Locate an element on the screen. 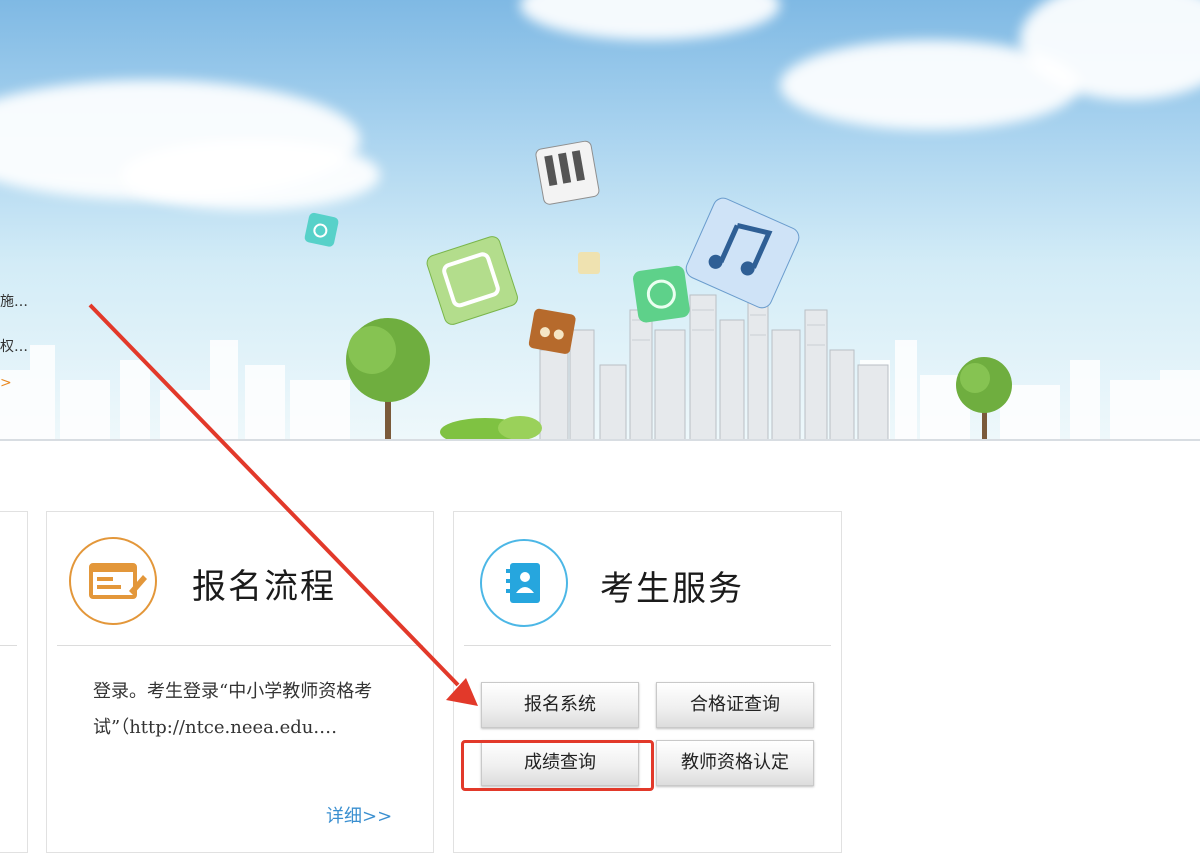 Image resolution: width=1200 pixels, height=853 pixels. address-book-icon is located at coordinates (524, 583).